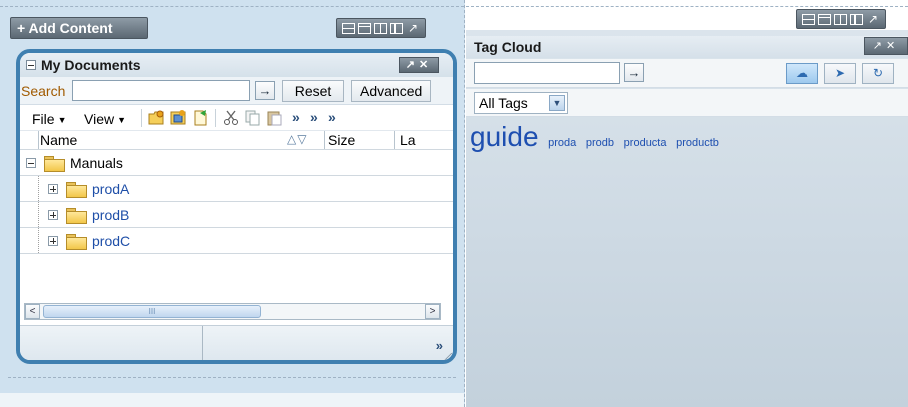 The height and width of the screenshot is (407, 908). Describe the element at coordinates (236, 215) in the screenshot. I see `table-row: prodB` at that location.